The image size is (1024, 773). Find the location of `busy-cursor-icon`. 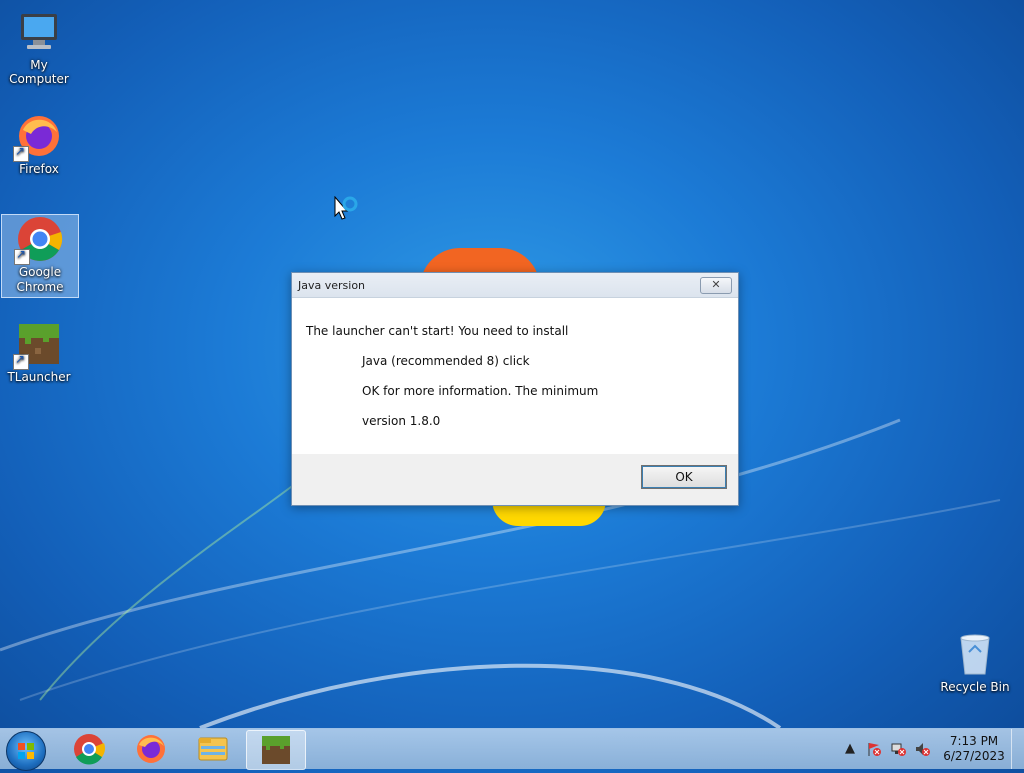

busy-cursor-icon is located at coordinates (347, 211).